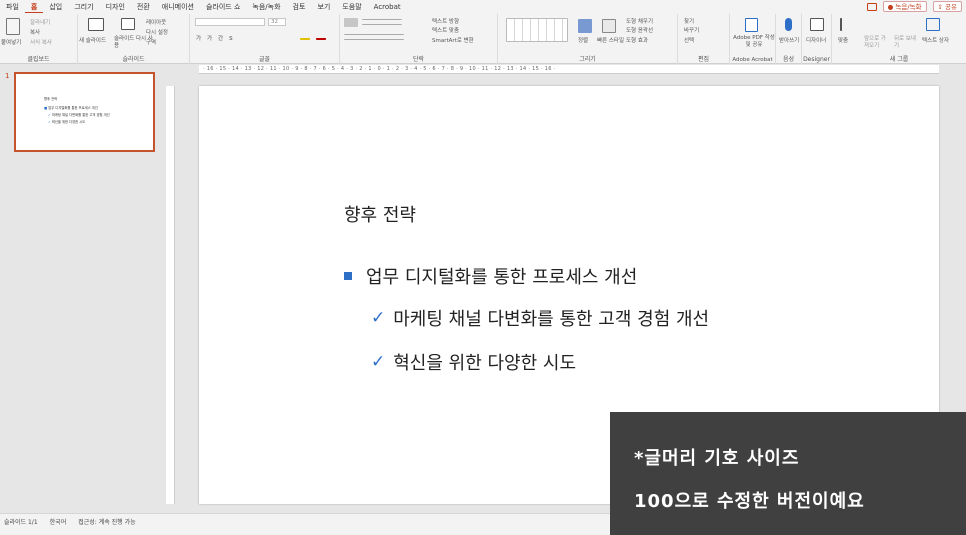  Describe the element at coordinates (585, 26) in the screenshot. I see `arrange-icon` at that location.